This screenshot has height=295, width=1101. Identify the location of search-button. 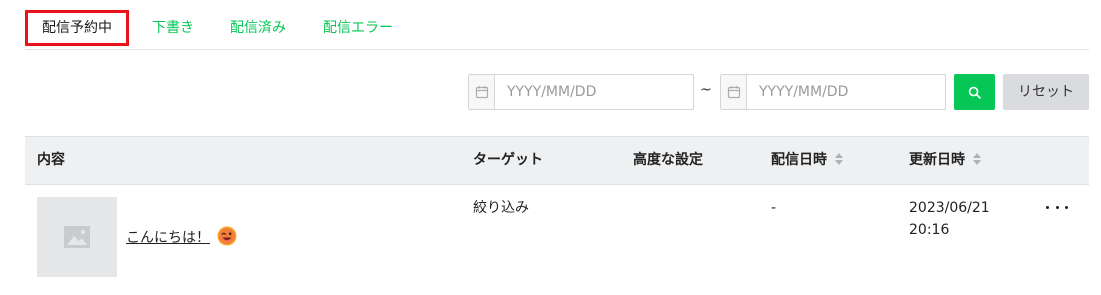
(974, 92).